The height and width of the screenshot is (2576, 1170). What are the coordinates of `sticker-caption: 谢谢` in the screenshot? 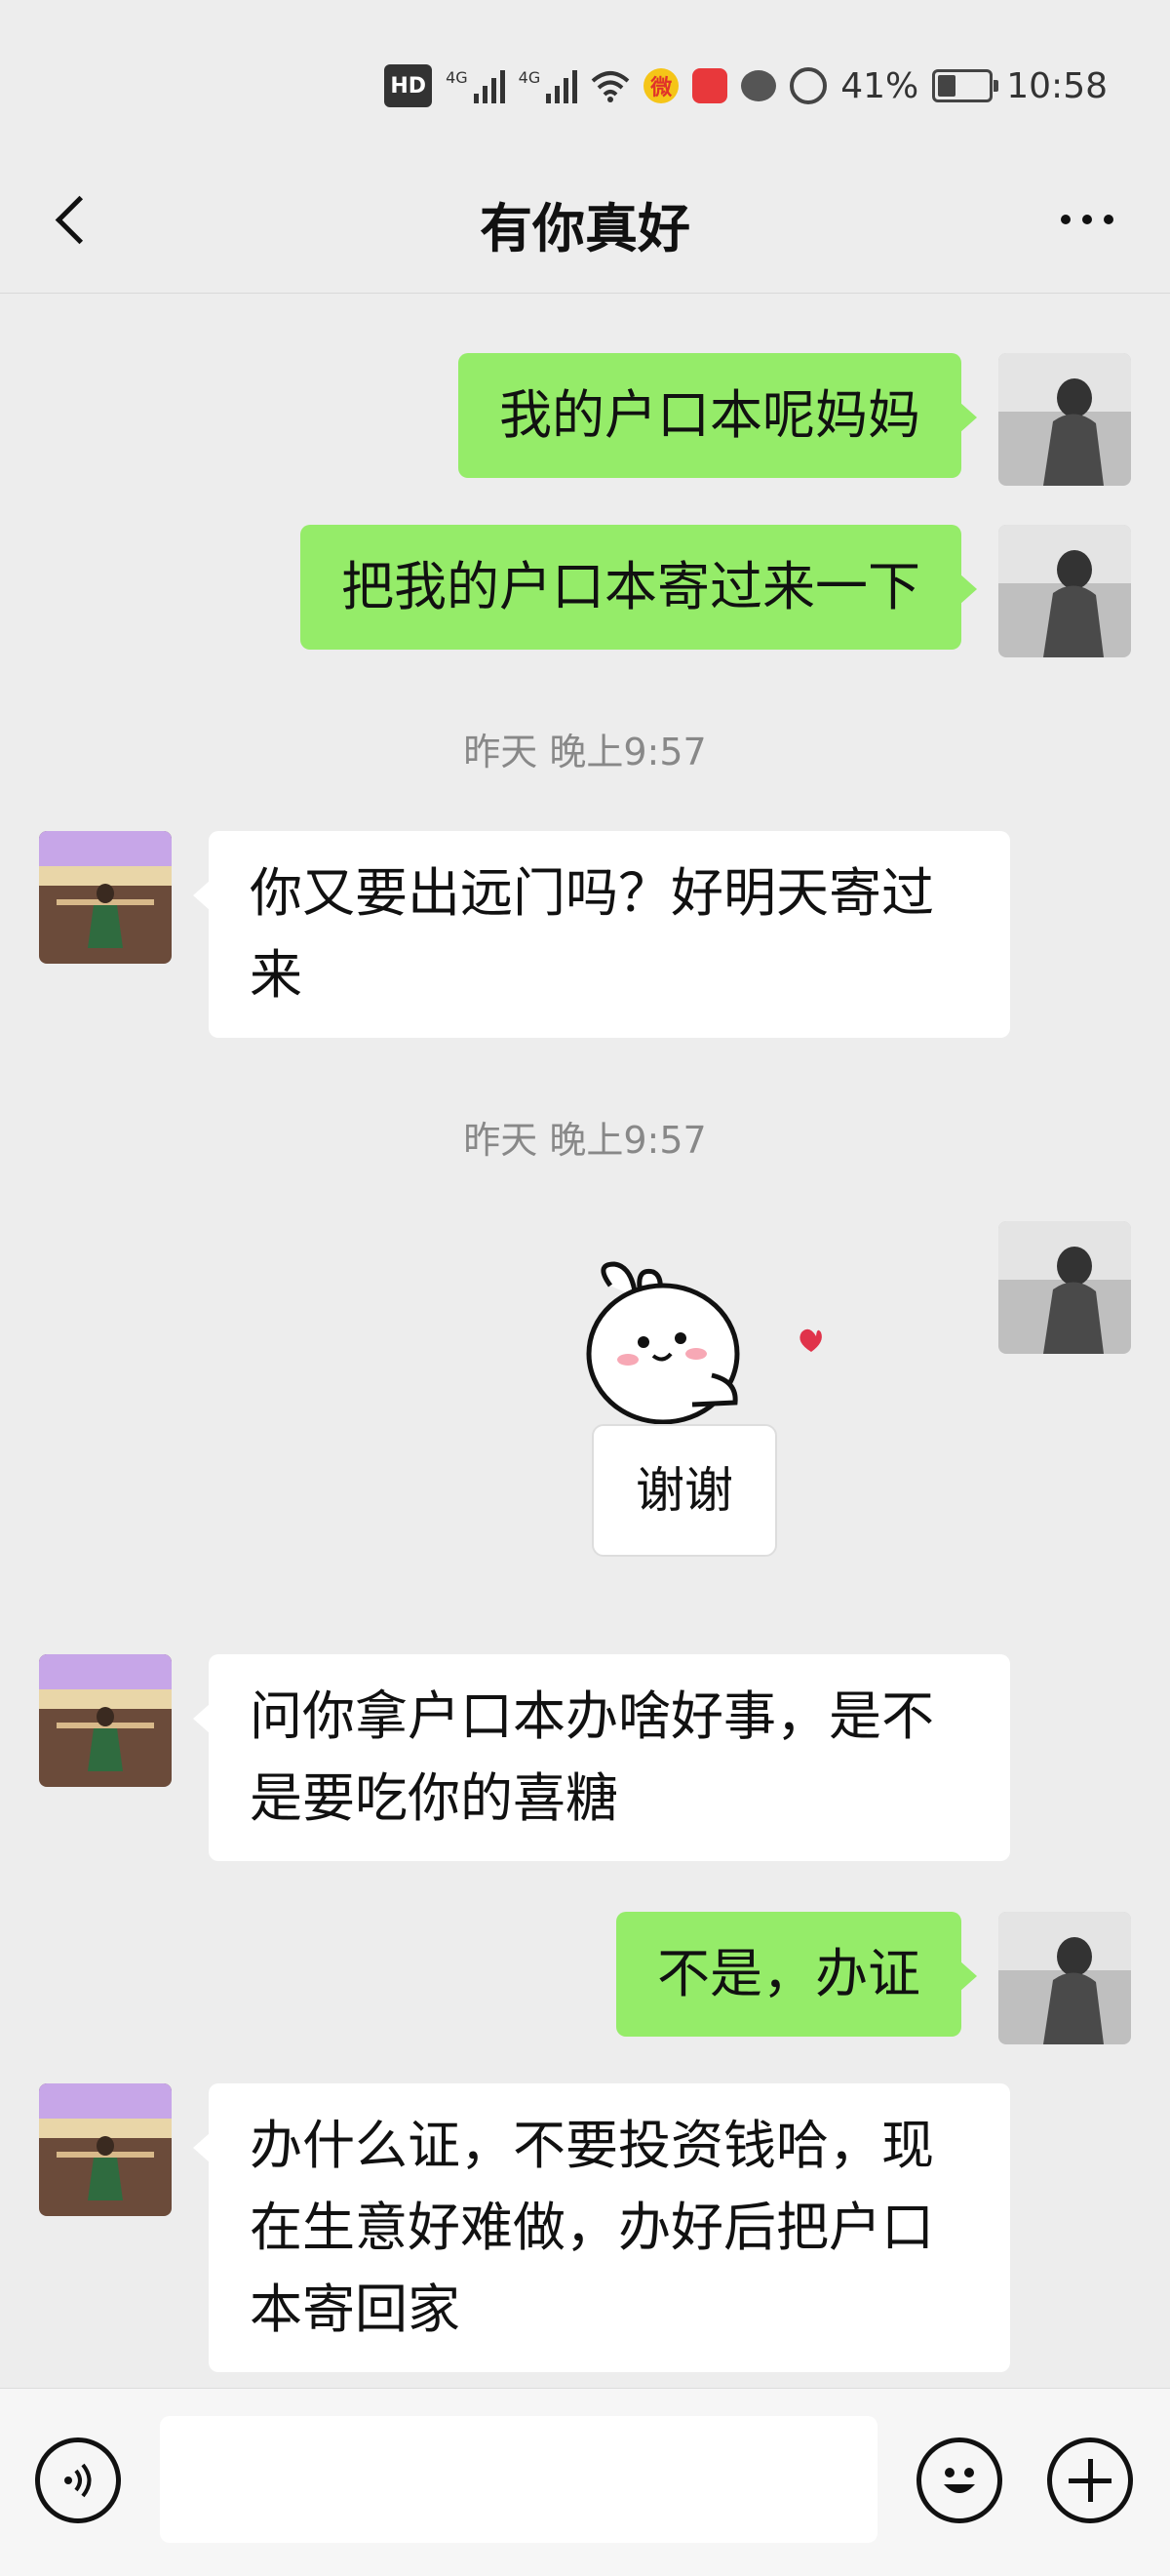 It's located at (684, 1490).